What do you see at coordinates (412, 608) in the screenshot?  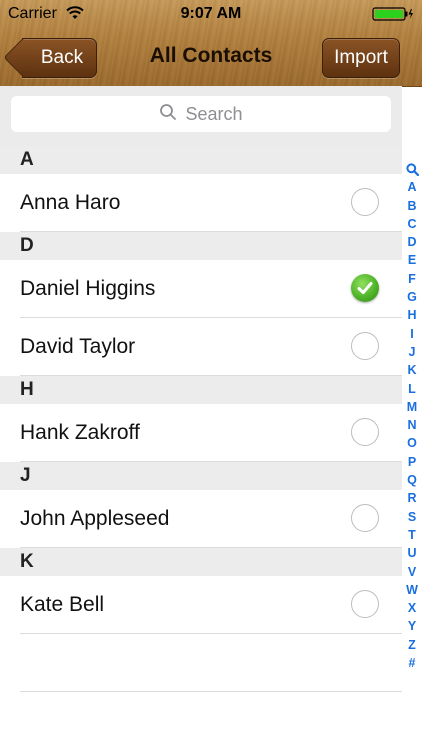 I see `index-letter: X` at bounding box center [412, 608].